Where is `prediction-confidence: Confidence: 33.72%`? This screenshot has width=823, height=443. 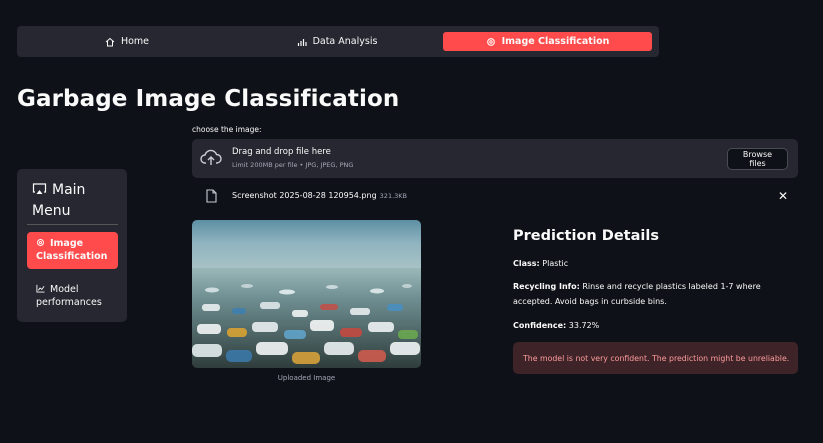 prediction-confidence: Confidence: 33.72% is located at coordinates (655, 325).